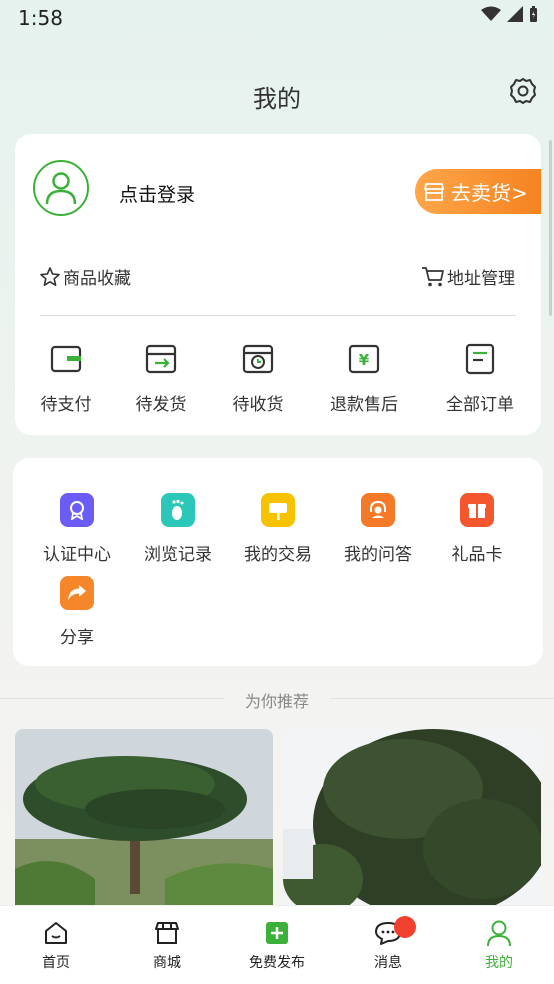 The width and height of the screenshot is (554, 984). What do you see at coordinates (77, 529) in the screenshot?
I see `tool-certification: 认证中心` at bounding box center [77, 529].